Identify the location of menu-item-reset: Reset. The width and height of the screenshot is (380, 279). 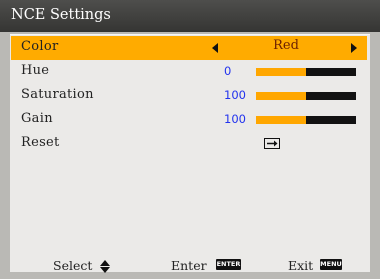
(189, 144).